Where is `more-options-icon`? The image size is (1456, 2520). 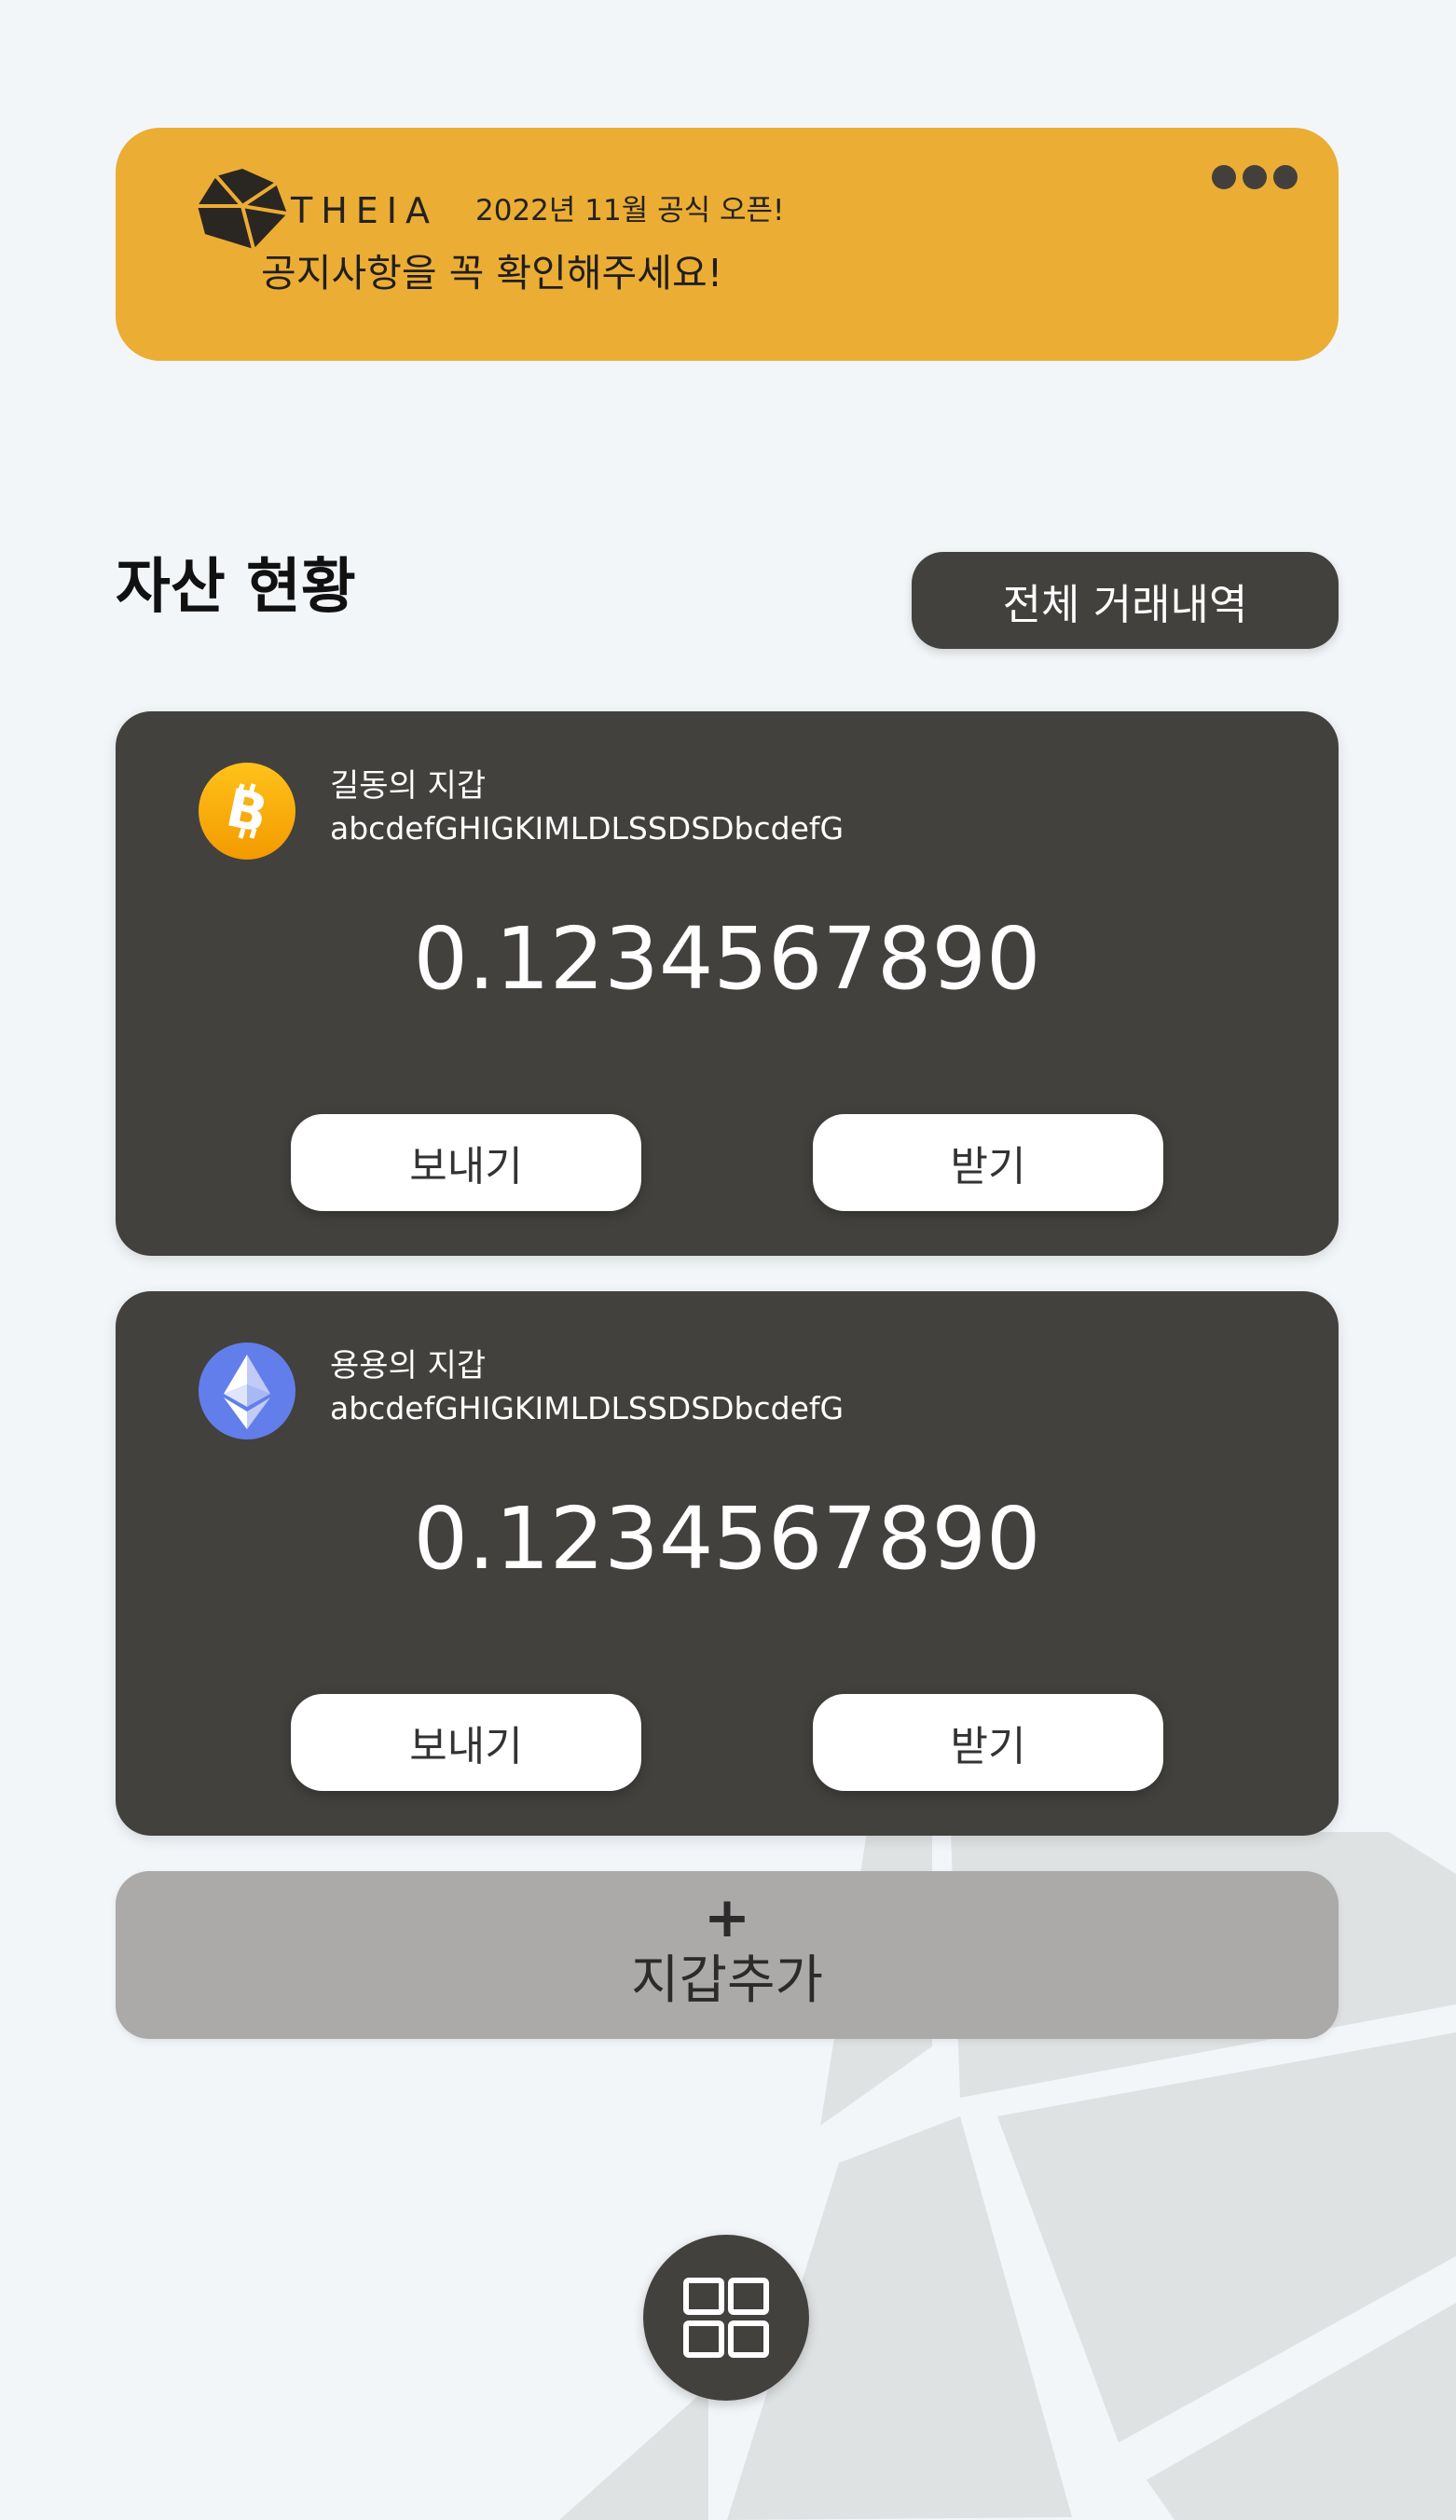
more-options-icon is located at coordinates (1255, 177).